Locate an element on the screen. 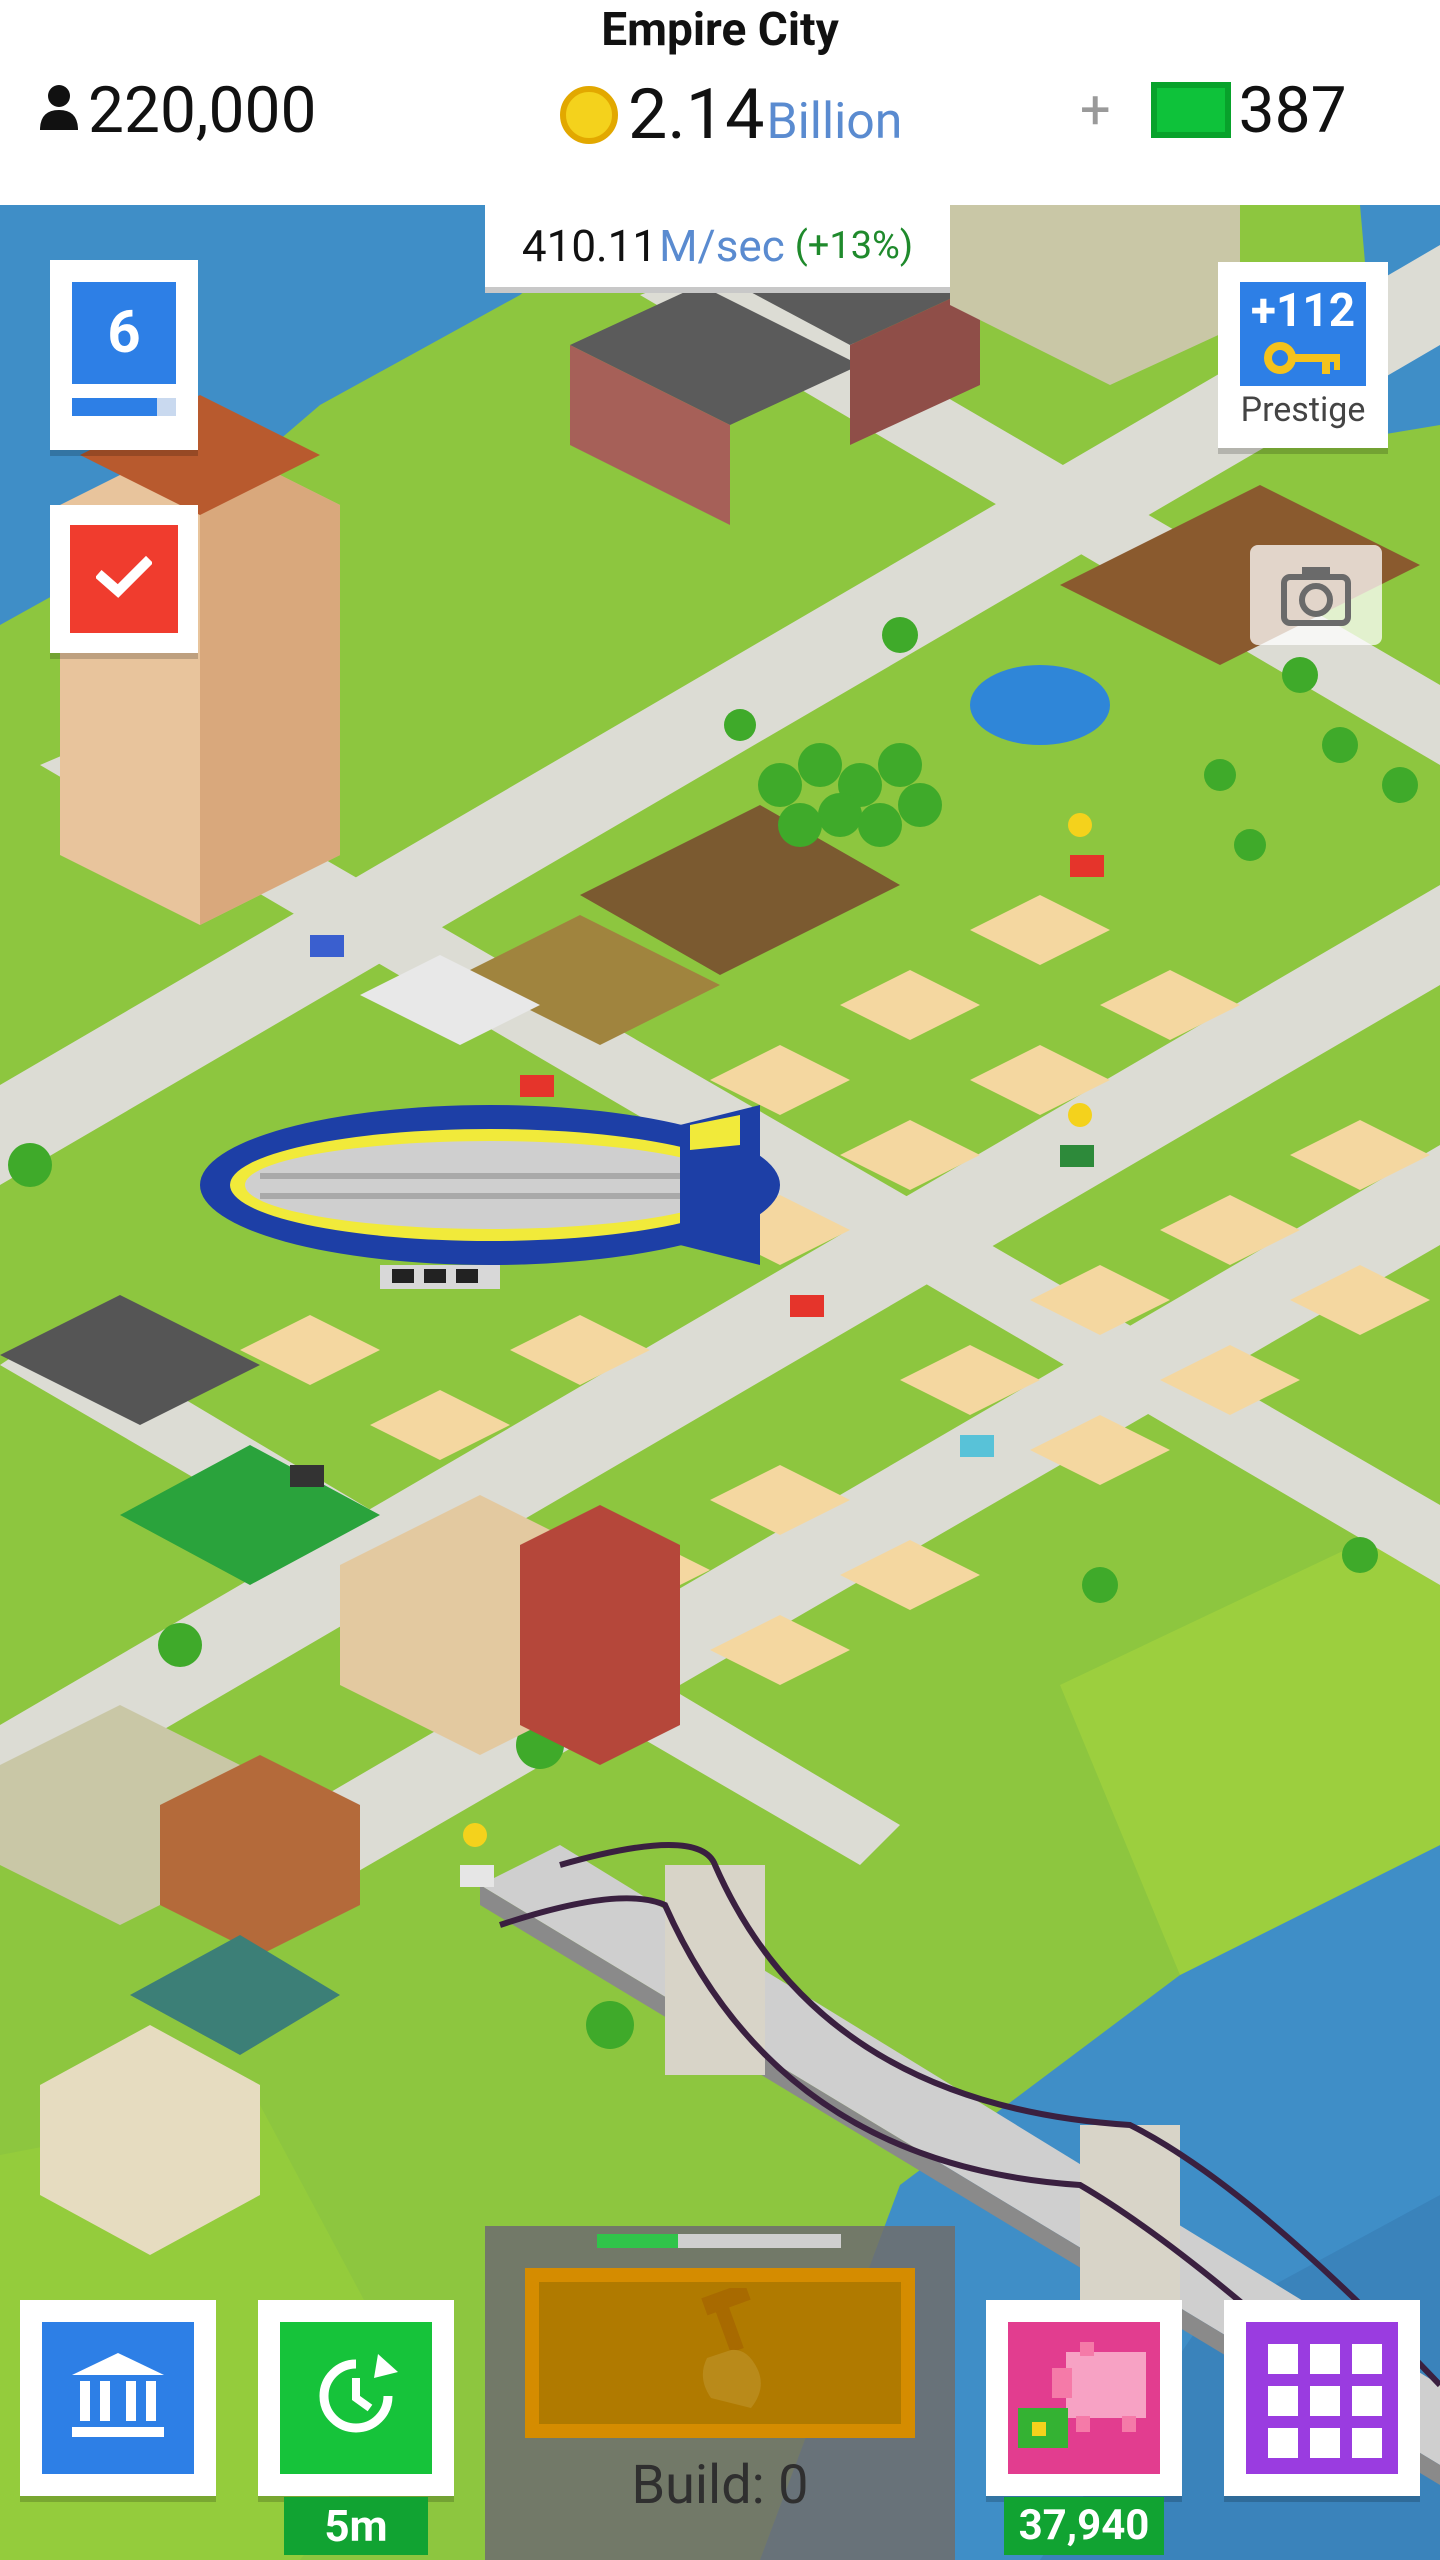 Image resolution: width=1440 pixels, height=2560 pixels. prestige-tile: +112 is located at coordinates (1303, 334).